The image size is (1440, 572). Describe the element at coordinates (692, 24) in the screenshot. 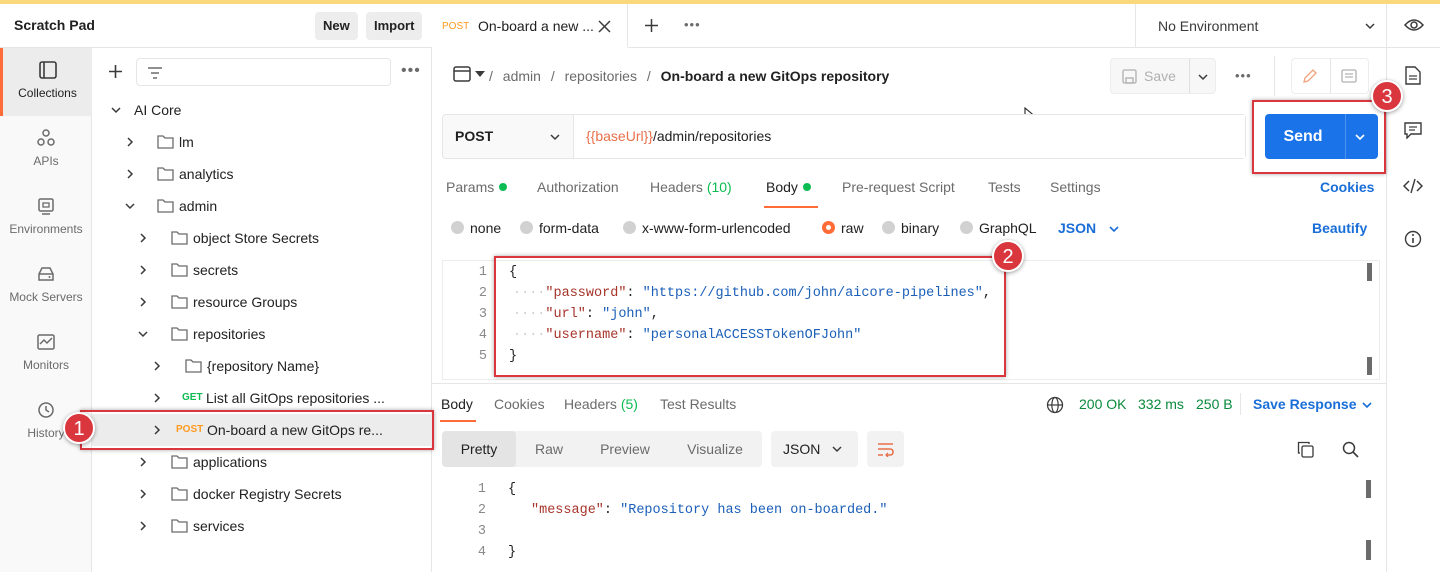

I see `tab-options-icon: •••` at that location.